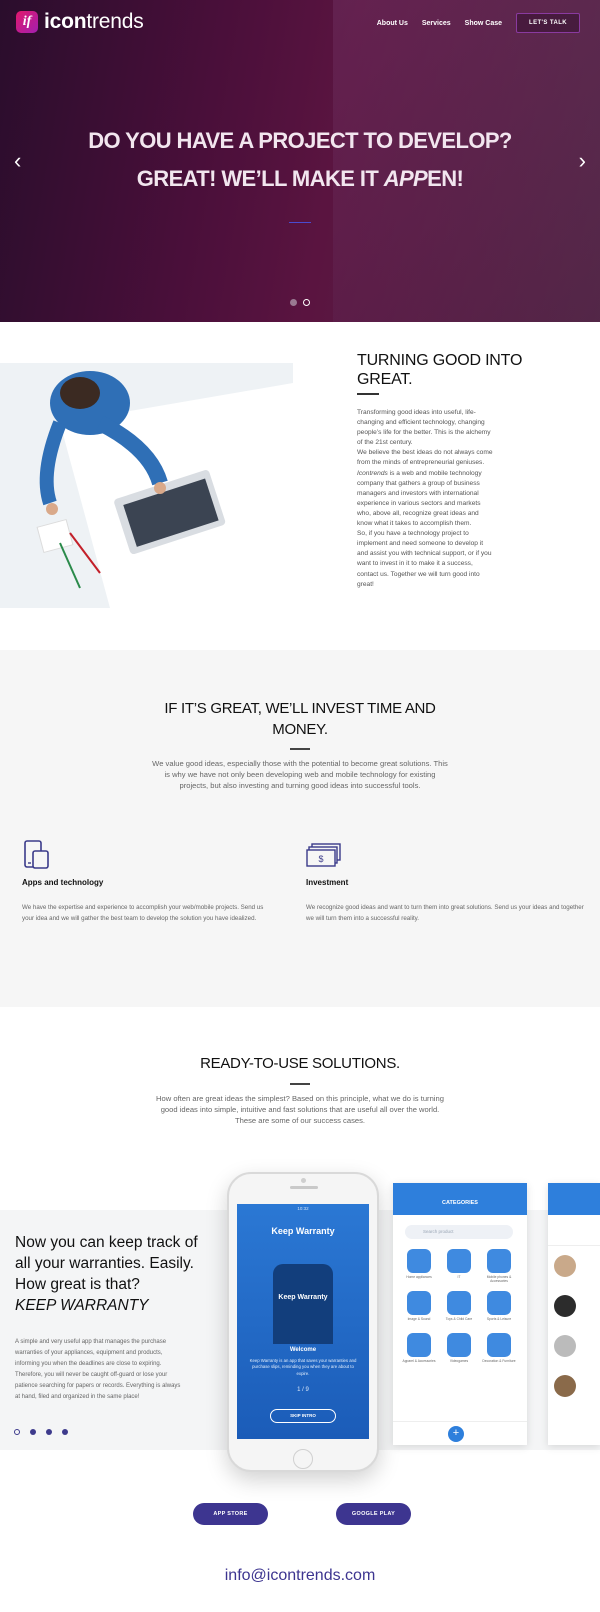 This screenshot has height=1612, width=600. Describe the element at coordinates (392, 23) in the screenshot. I see `nav-about-us: About Us` at that location.